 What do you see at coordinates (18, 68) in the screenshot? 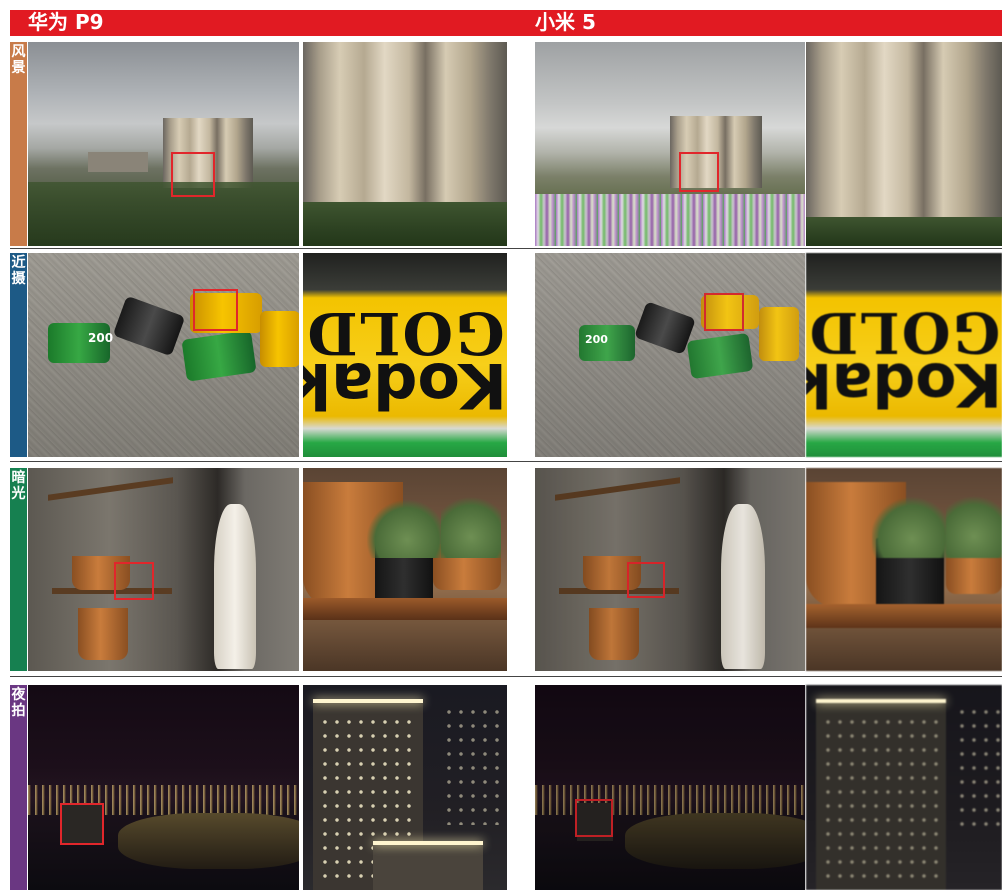
I see `category-char: 景` at bounding box center [18, 68].